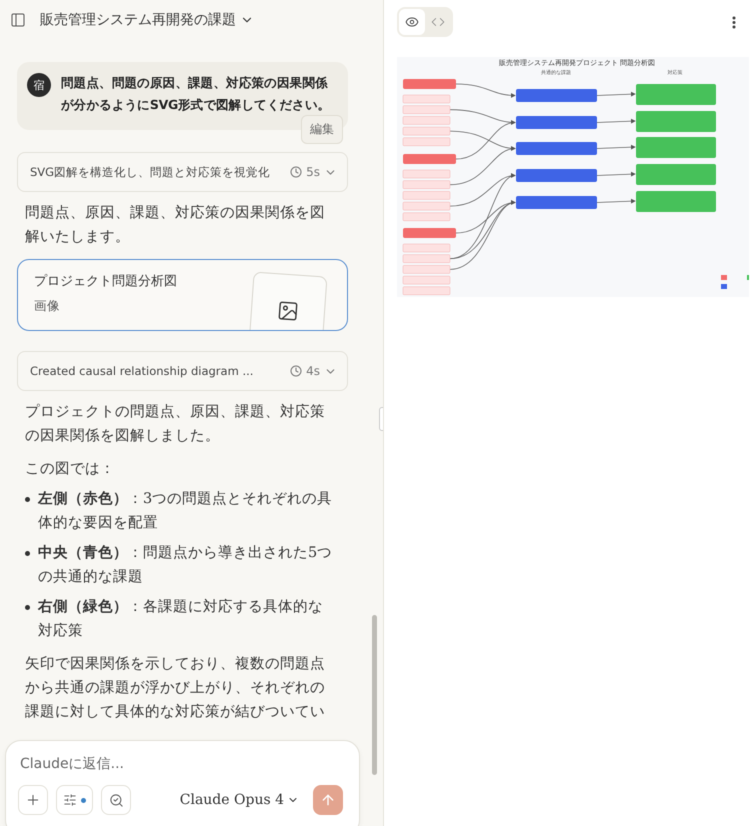 Image resolution: width=750 pixels, height=826 pixels. What do you see at coordinates (438, 22) in the screenshot?
I see `code-icon` at bounding box center [438, 22].